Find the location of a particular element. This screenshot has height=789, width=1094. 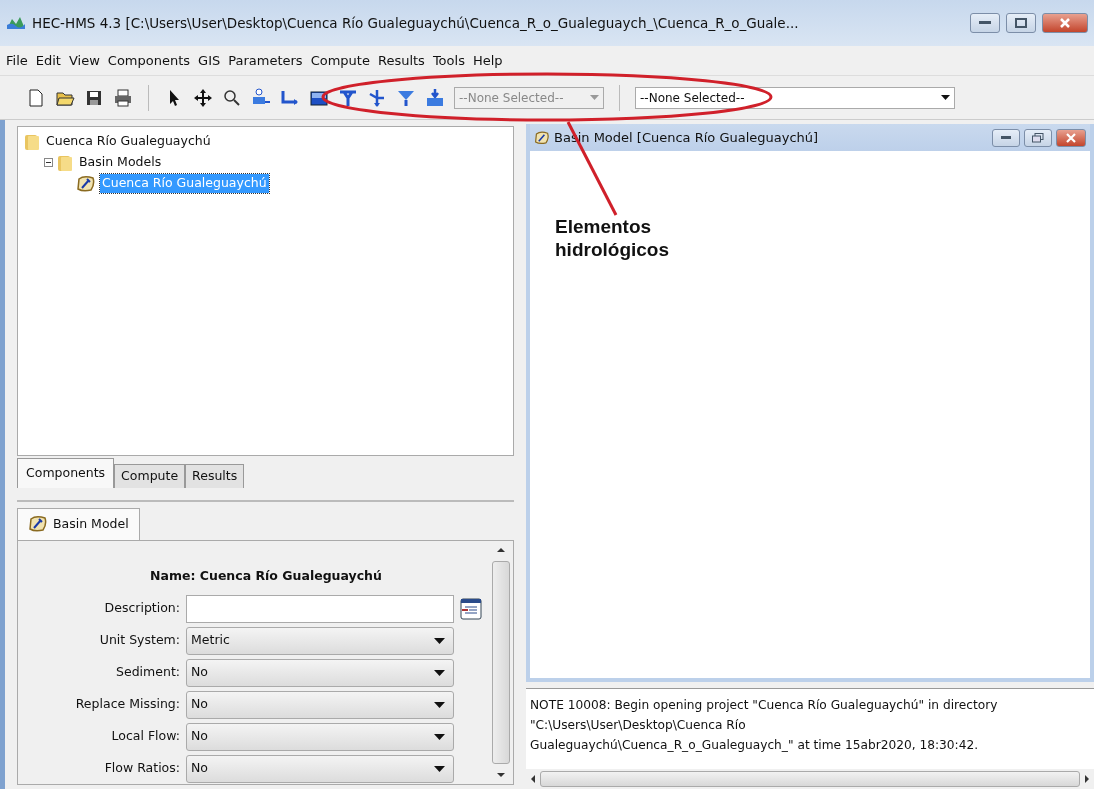

toolbar-dropdown: --None Selected-- is located at coordinates (795, 97).